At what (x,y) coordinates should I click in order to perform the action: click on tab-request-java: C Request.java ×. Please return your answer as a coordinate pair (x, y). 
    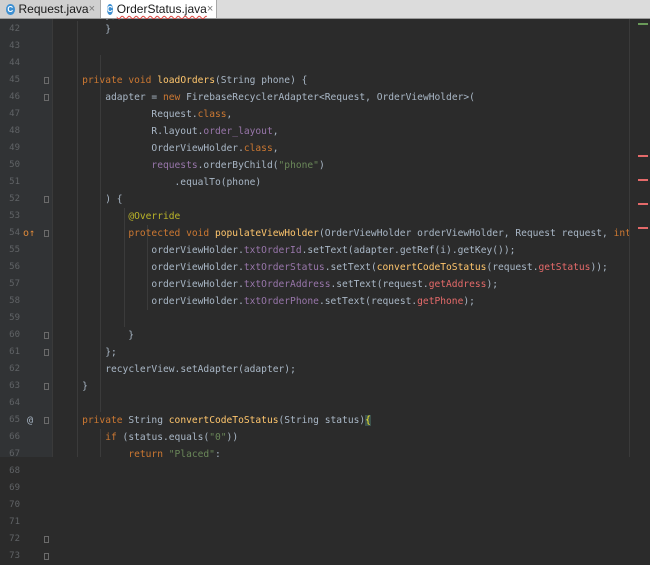
    Looking at the image, I should click on (50, 9).